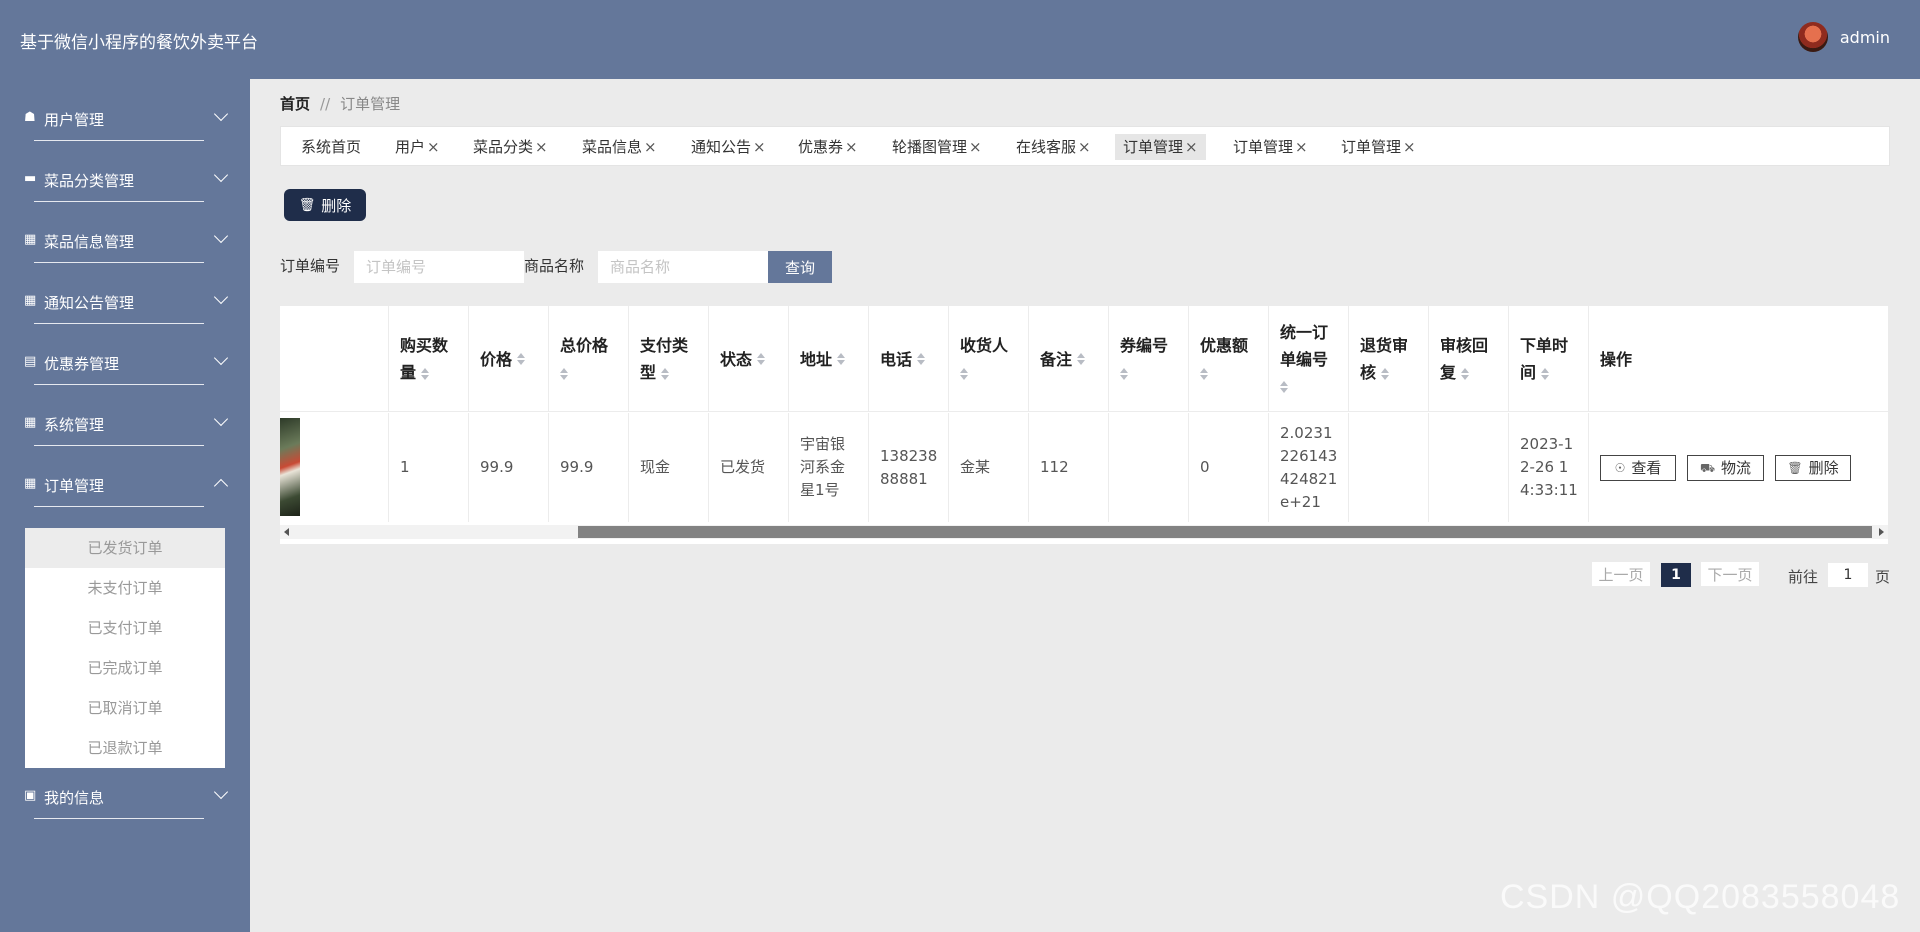 This screenshot has height=932, width=1920. What do you see at coordinates (125, 121) in the screenshot?
I see `sidebar-item-user-management: ☗ 用户管理` at bounding box center [125, 121].